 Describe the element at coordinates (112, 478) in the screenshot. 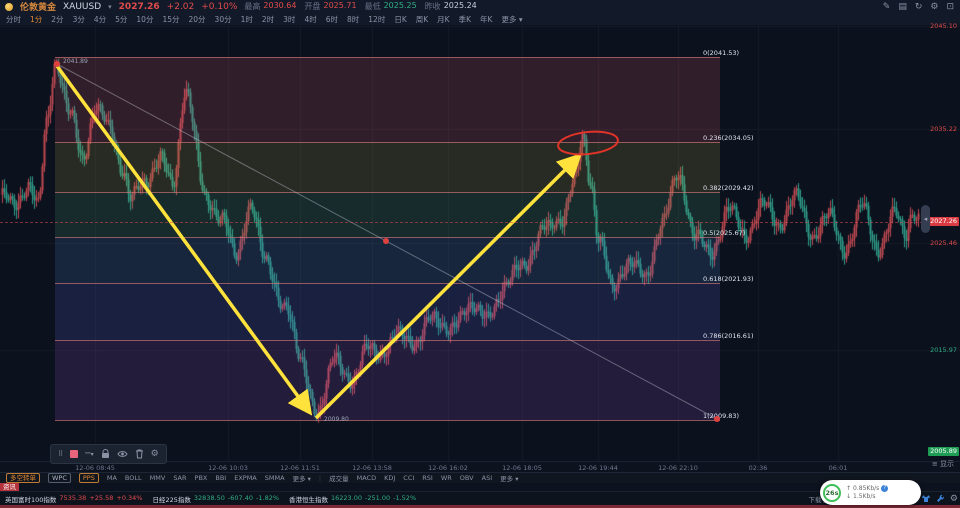

I see `overlay-indicator-MA: MA` at that location.